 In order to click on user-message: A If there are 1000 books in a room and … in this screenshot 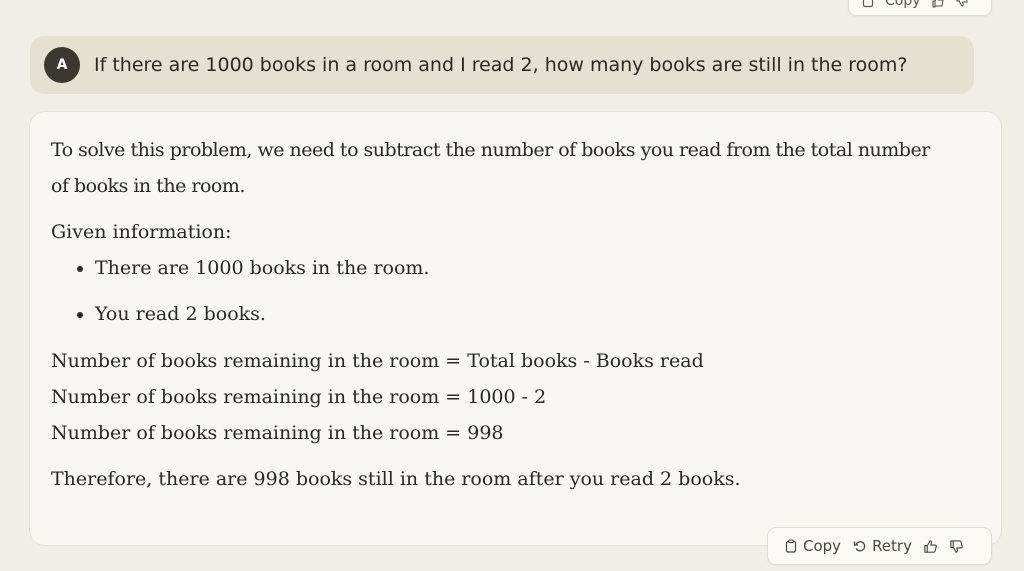, I will do `click(502, 65)`.